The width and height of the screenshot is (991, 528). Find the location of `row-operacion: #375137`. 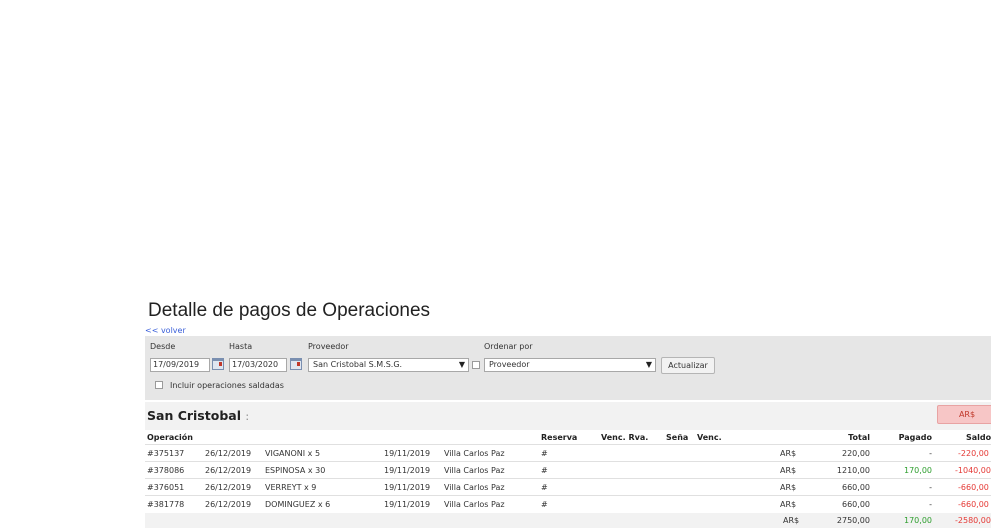

row-operacion: #375137 is located at coordinates (165, 453).